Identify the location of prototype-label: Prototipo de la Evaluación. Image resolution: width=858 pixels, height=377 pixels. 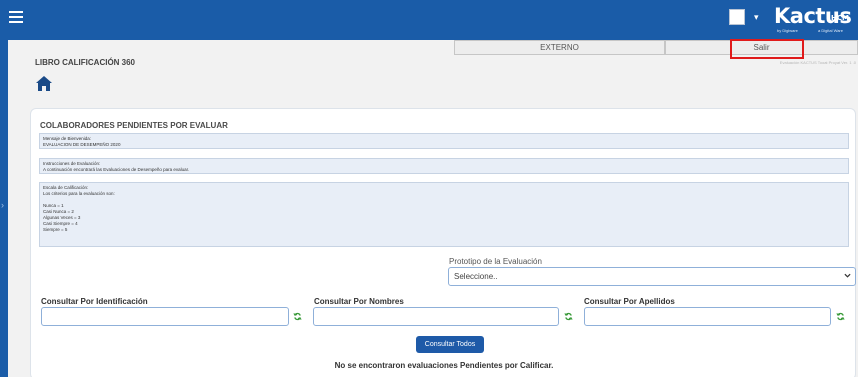
(495, 261).